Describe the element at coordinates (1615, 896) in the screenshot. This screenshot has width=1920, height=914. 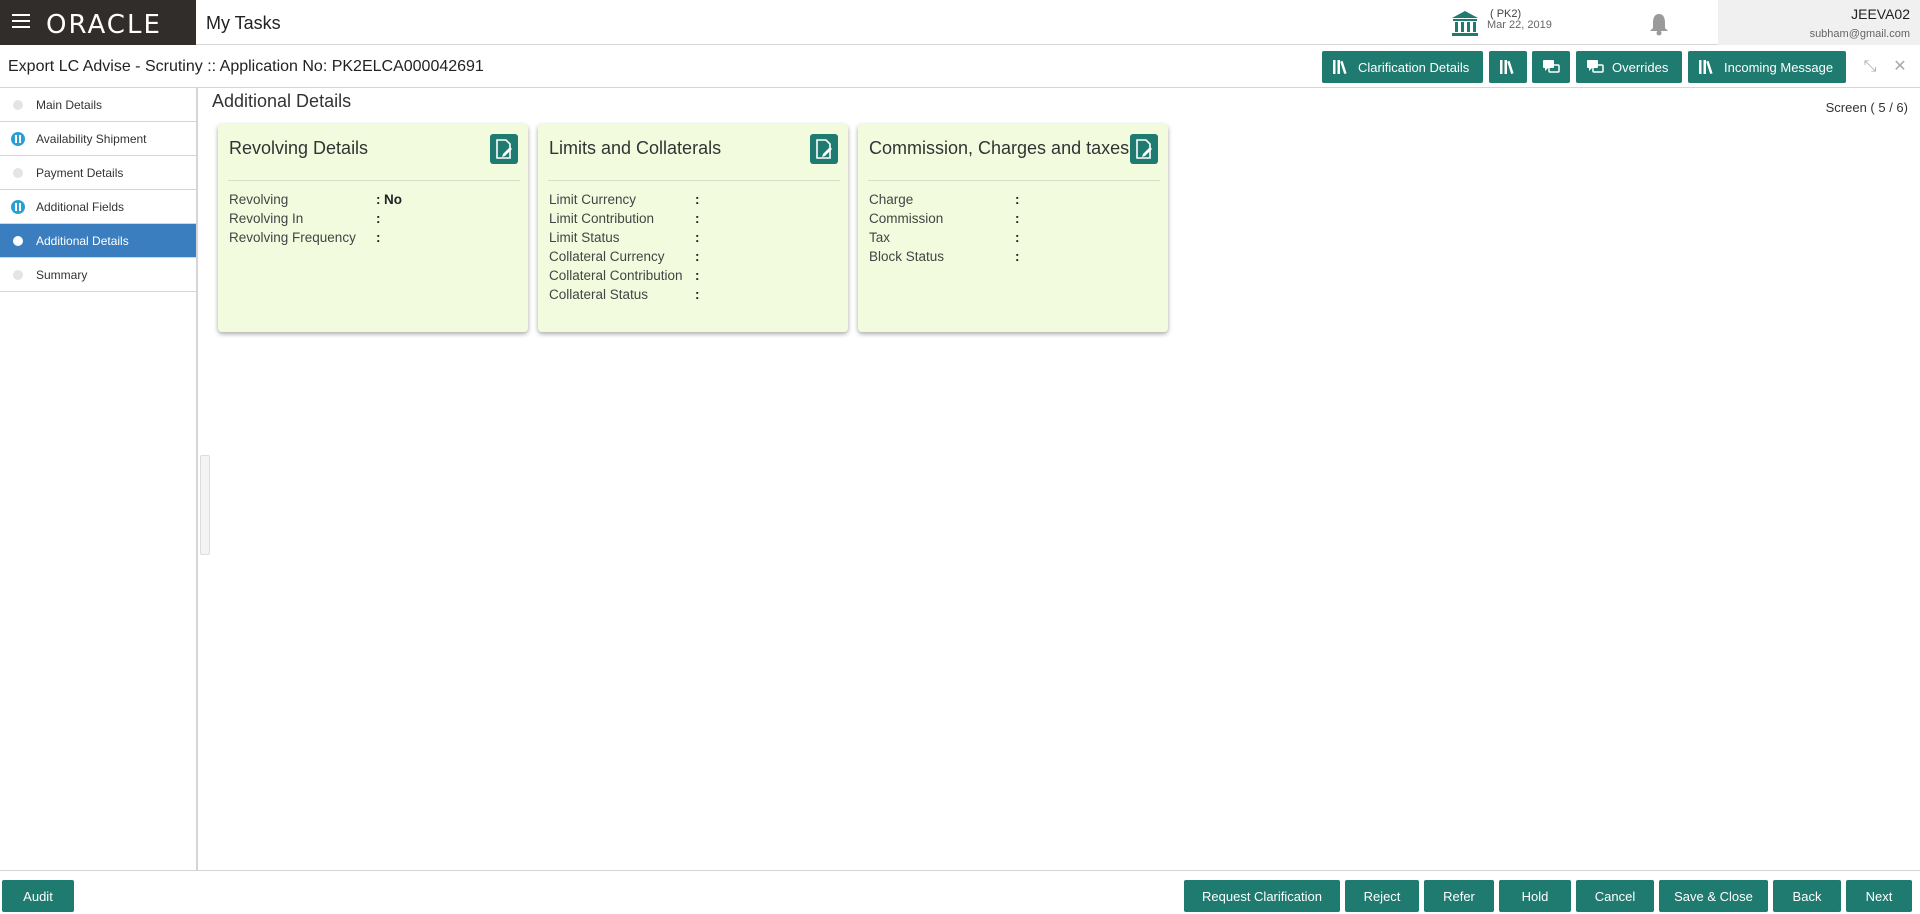
I see `cancel-button: Cancel` at that location.